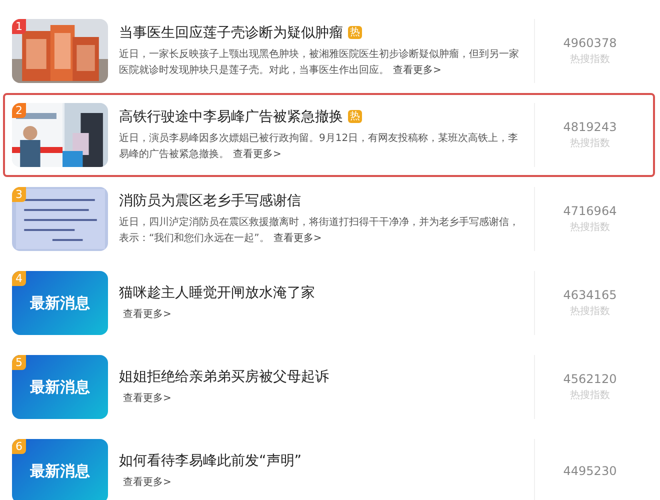 Image resolution: width=660 pixels, height=500 pixels. Describe the element at coordinates (210, 461) in the screenshot. I see `news-title: 如何看待李易峰此前发“声明”` at that location.